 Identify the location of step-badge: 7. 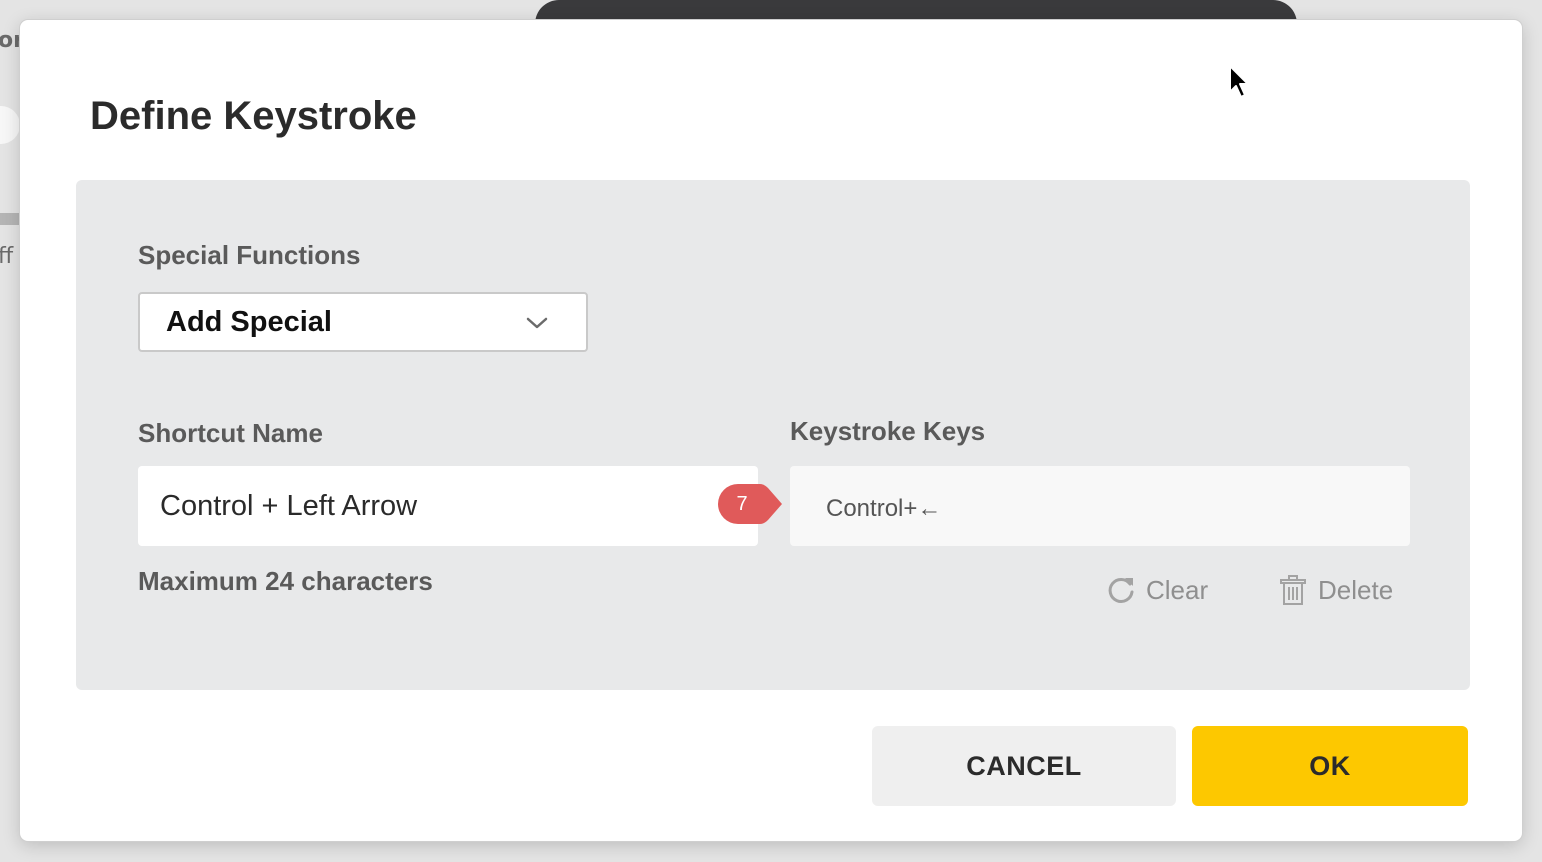
(750, 504).